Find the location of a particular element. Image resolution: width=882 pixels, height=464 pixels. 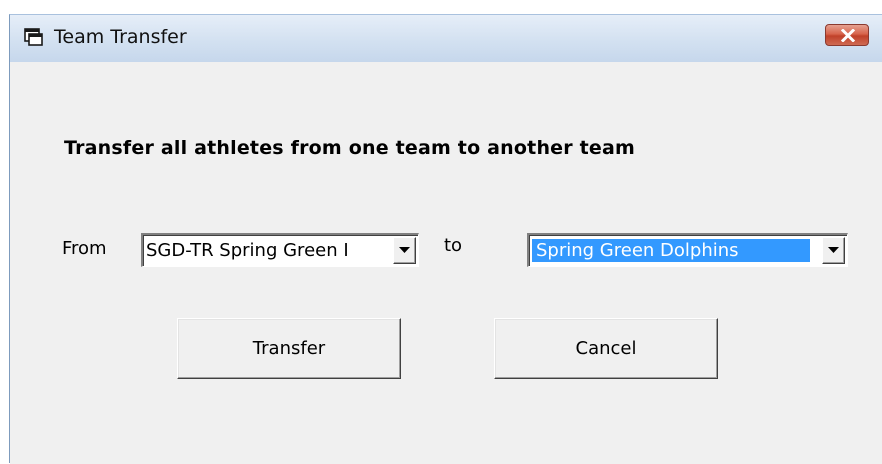

to-label: to is located at coordinates (453, 245).